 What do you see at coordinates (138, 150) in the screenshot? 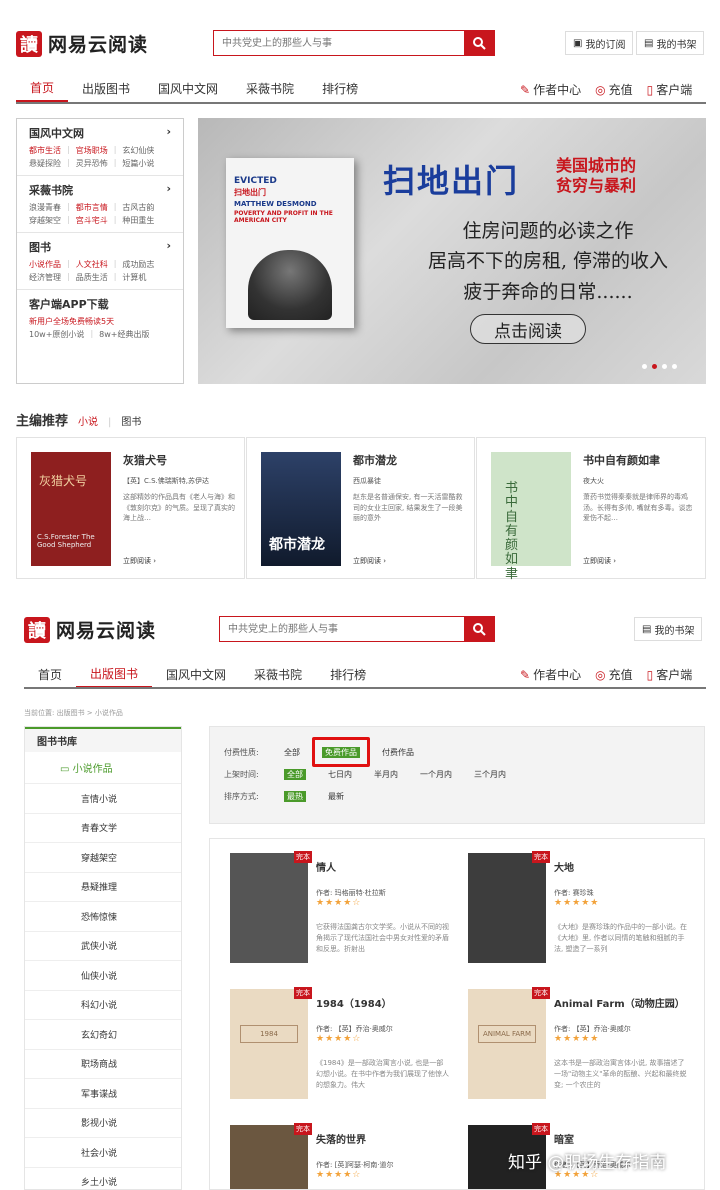
I see `category-link: 玄幻仙侠` at bounding box center [138, 150].